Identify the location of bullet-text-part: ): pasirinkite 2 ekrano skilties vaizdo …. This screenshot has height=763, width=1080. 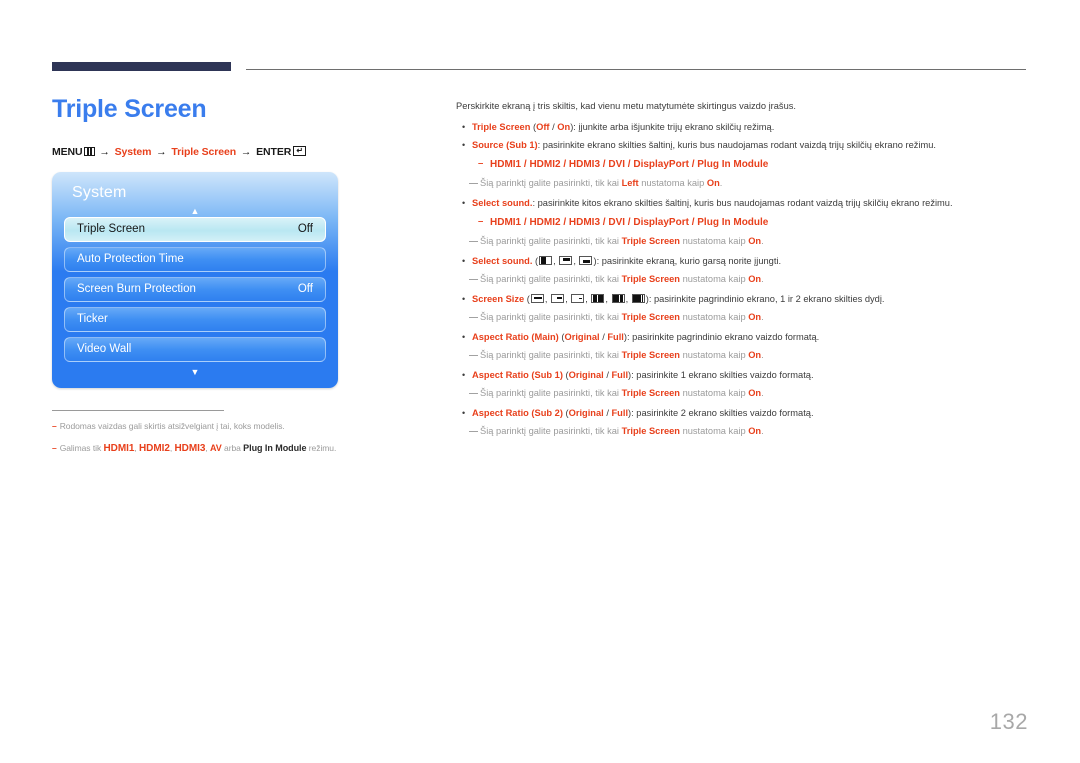
(721, 412).